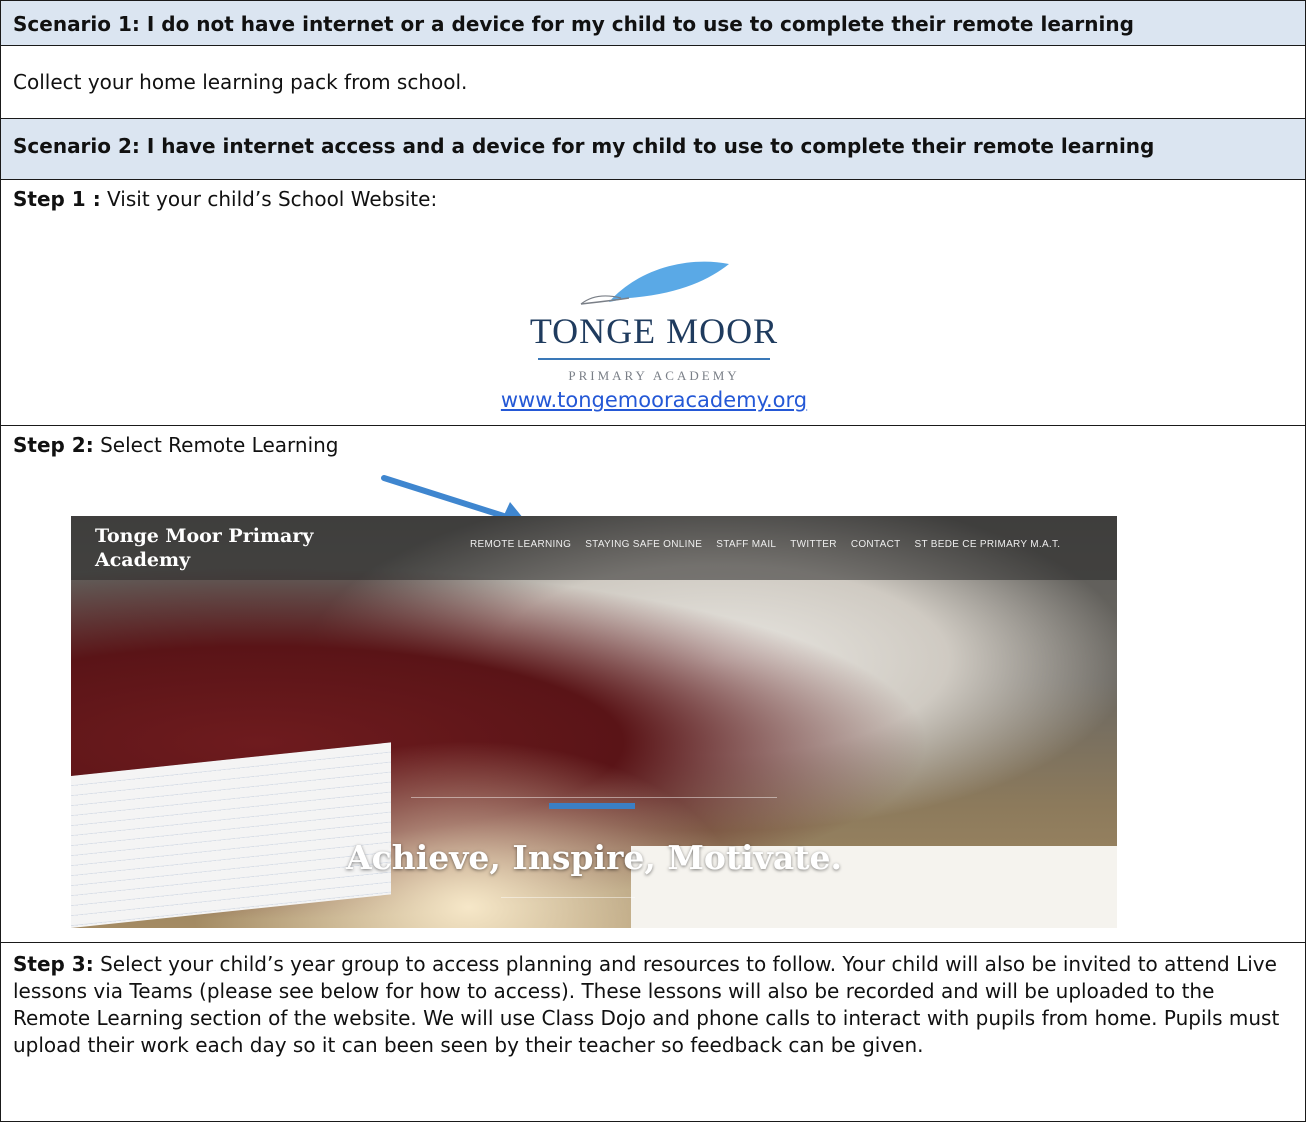 This screenshot has width=1309, height=1122. What do you see at coordinates (272, 199) in the screenshot?
I see `step1-instruction: Visit your child’s School Website:` at bounding box center [272, 199].